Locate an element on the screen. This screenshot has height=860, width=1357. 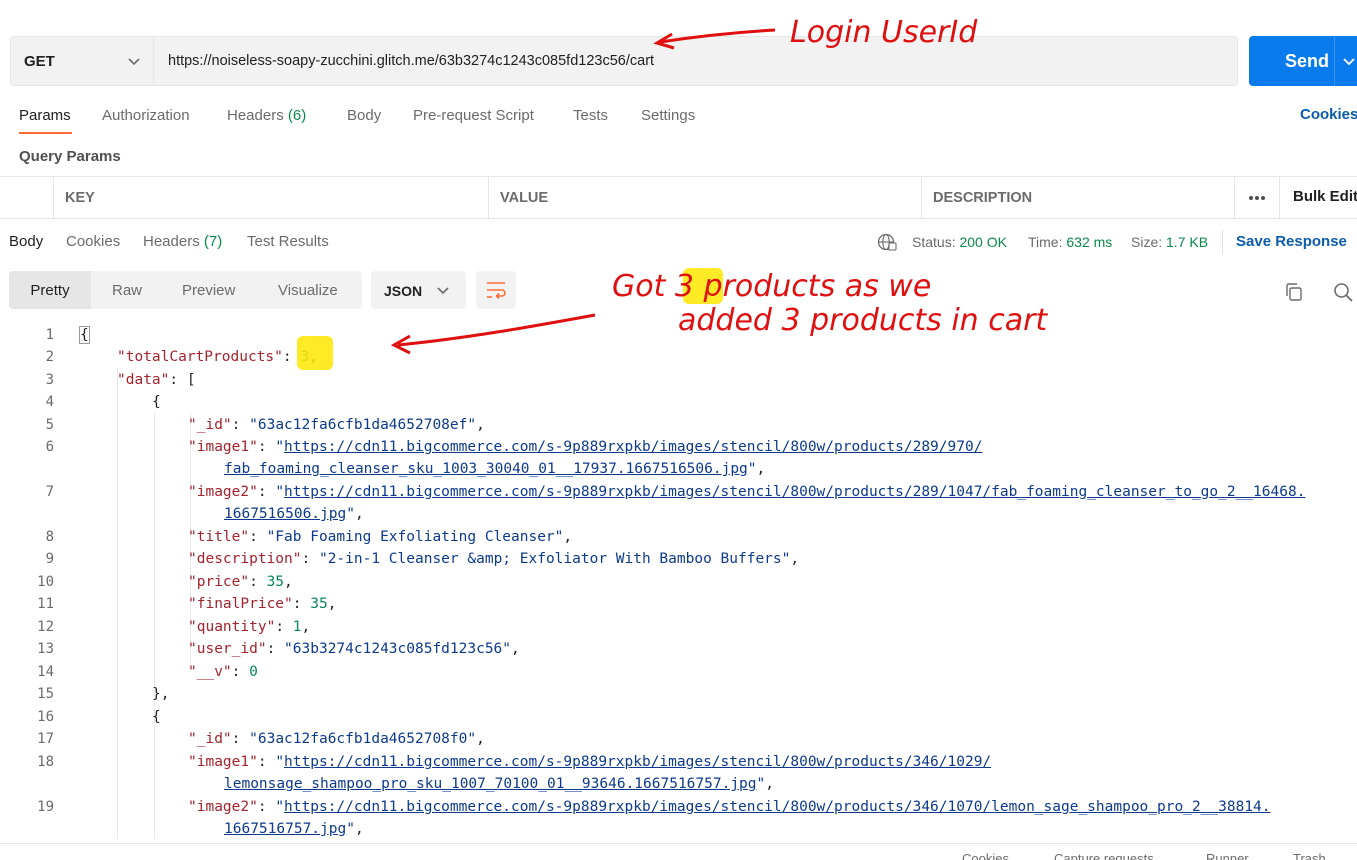
cookies-link: Cookies is located at coordinates (1328, 114).